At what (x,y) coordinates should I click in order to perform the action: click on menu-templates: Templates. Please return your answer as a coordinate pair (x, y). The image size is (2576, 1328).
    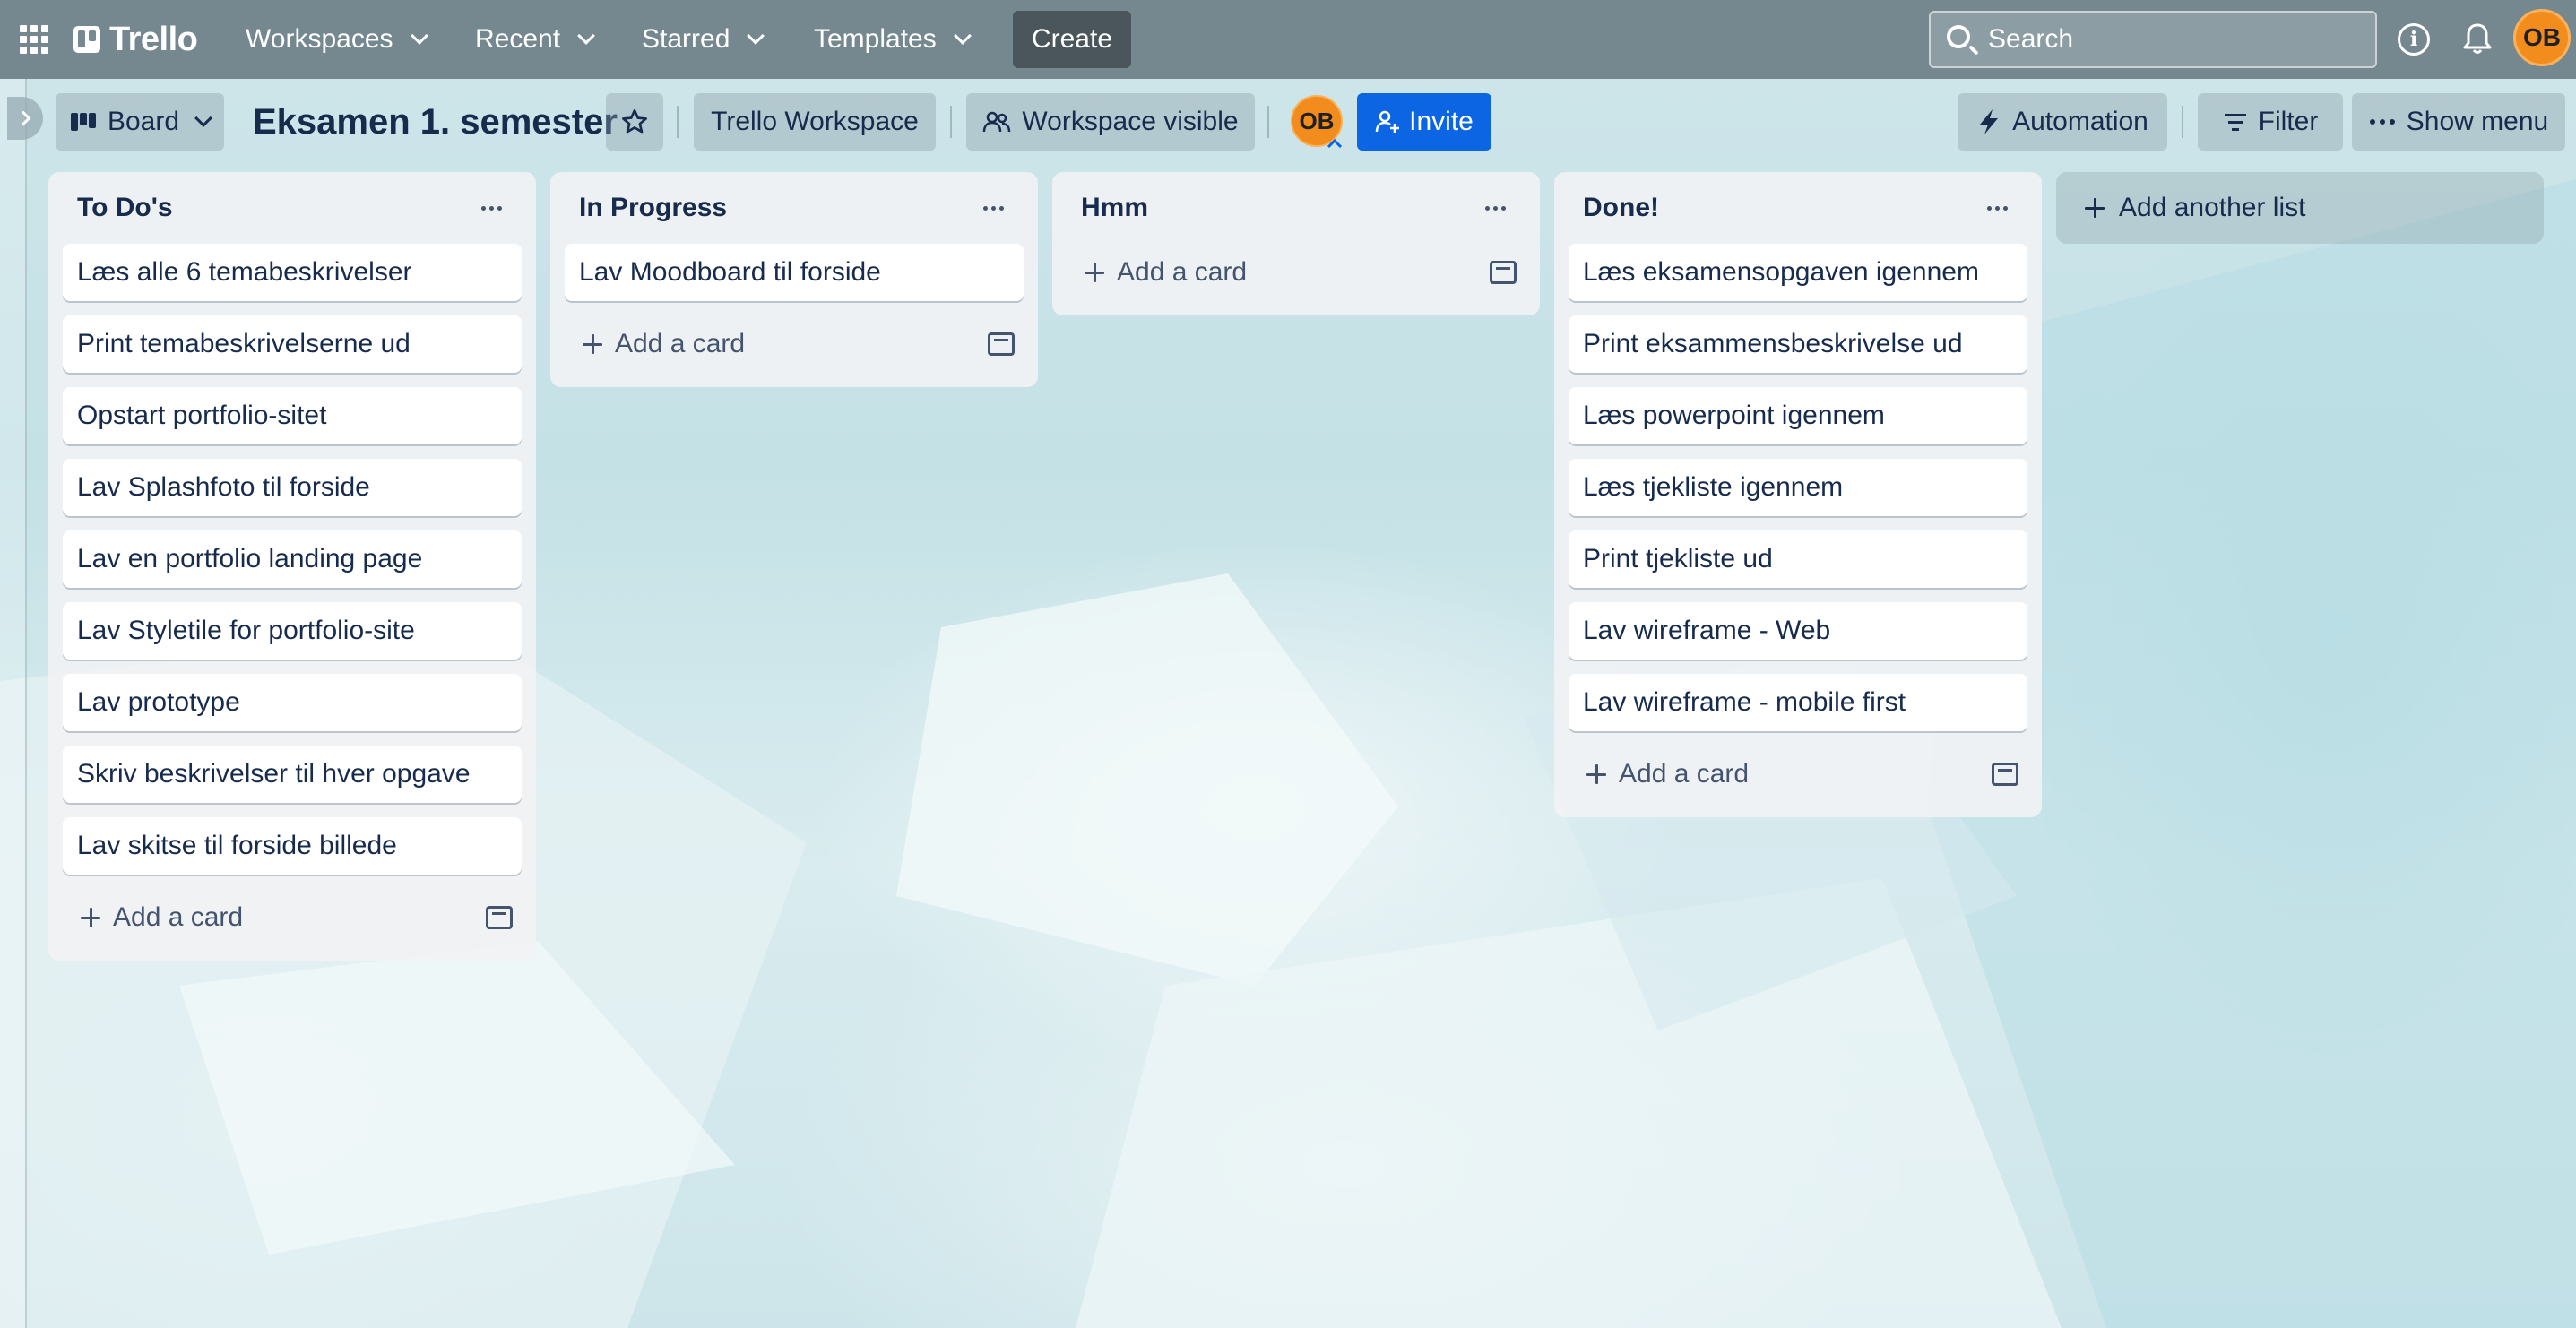
    Looking at the image, I should click on (891, 39).